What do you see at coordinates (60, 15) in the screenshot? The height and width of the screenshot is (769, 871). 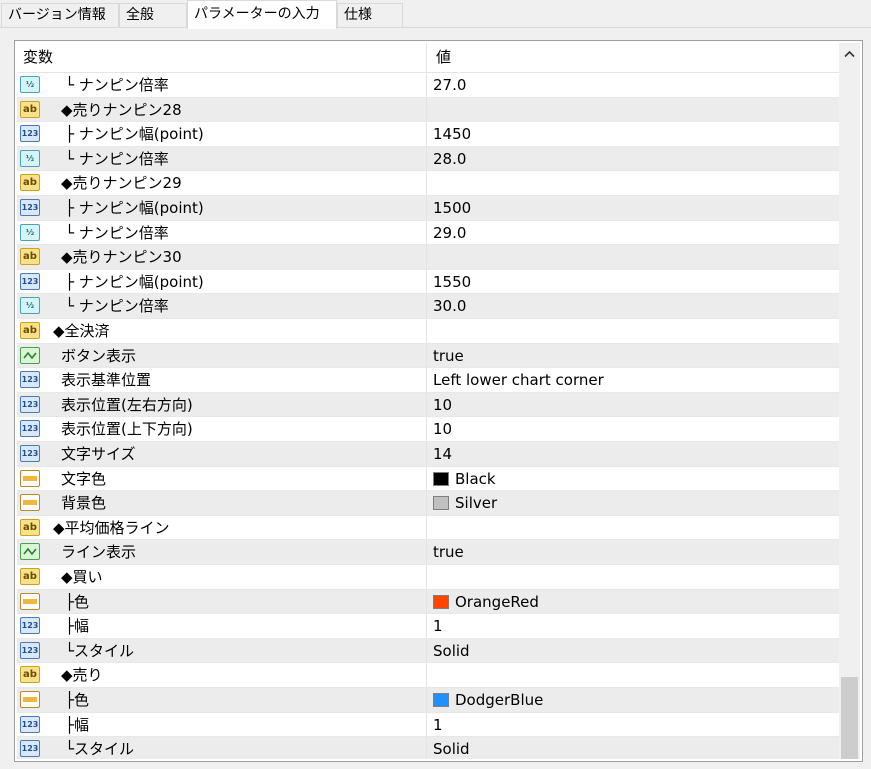 I see `tab-version-info: バージョン情報` at bounding box center [60, 15].